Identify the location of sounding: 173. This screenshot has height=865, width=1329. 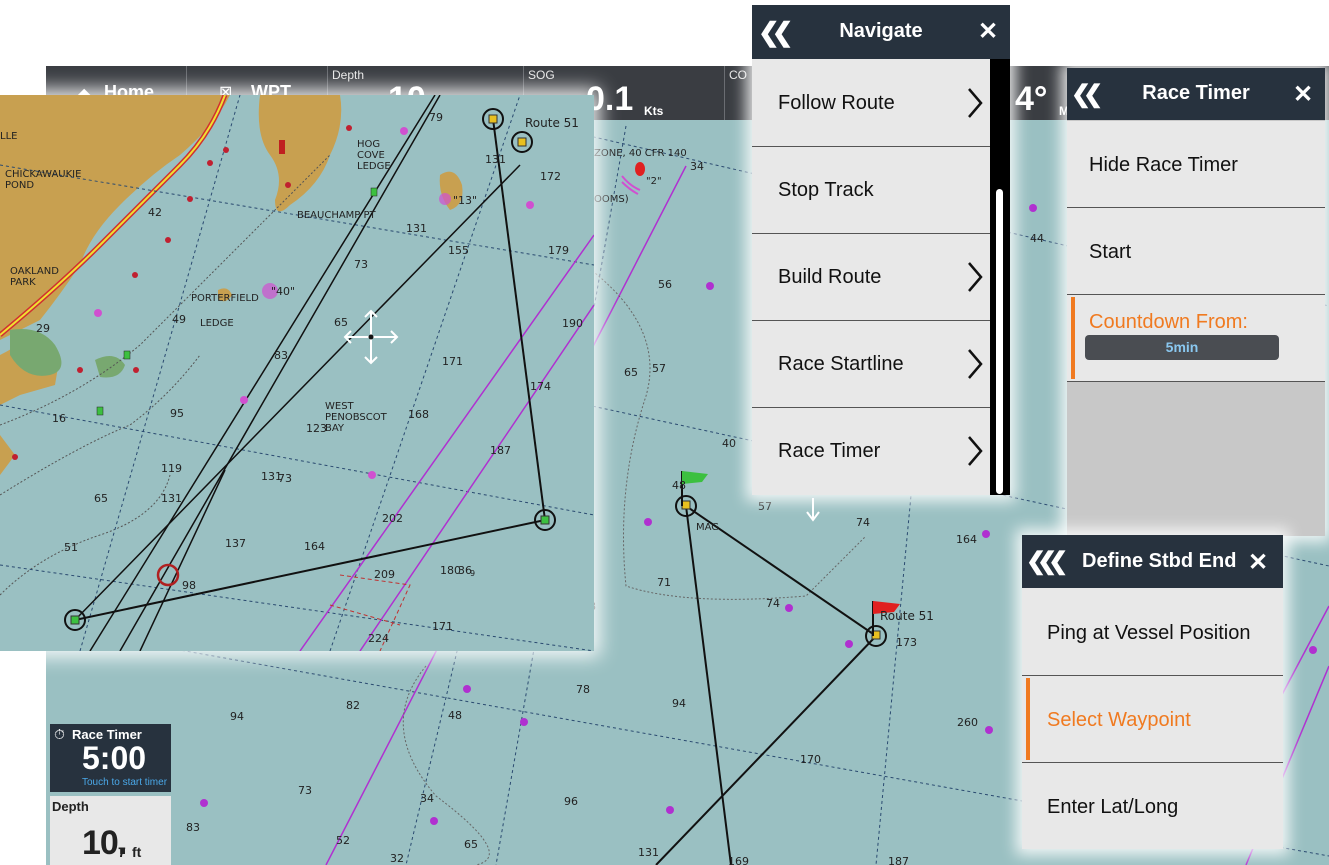
(906, 642).